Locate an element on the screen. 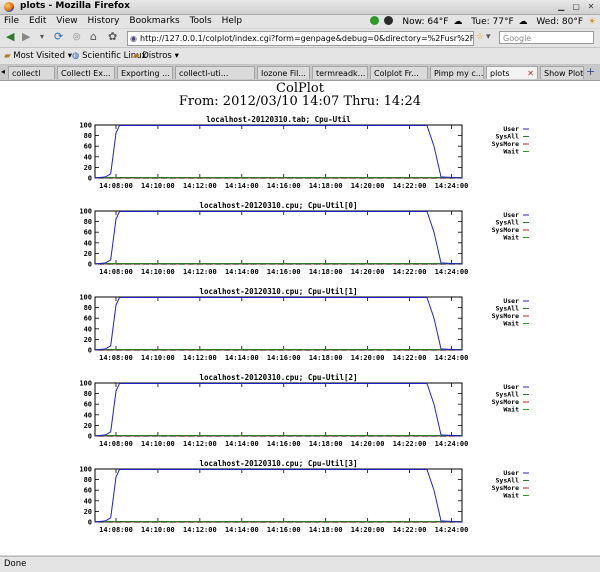 Image resolution: width=600 pixels, height=572 pixels. forward-arrow-icon: ▶ is located at coordinates (26, 37).